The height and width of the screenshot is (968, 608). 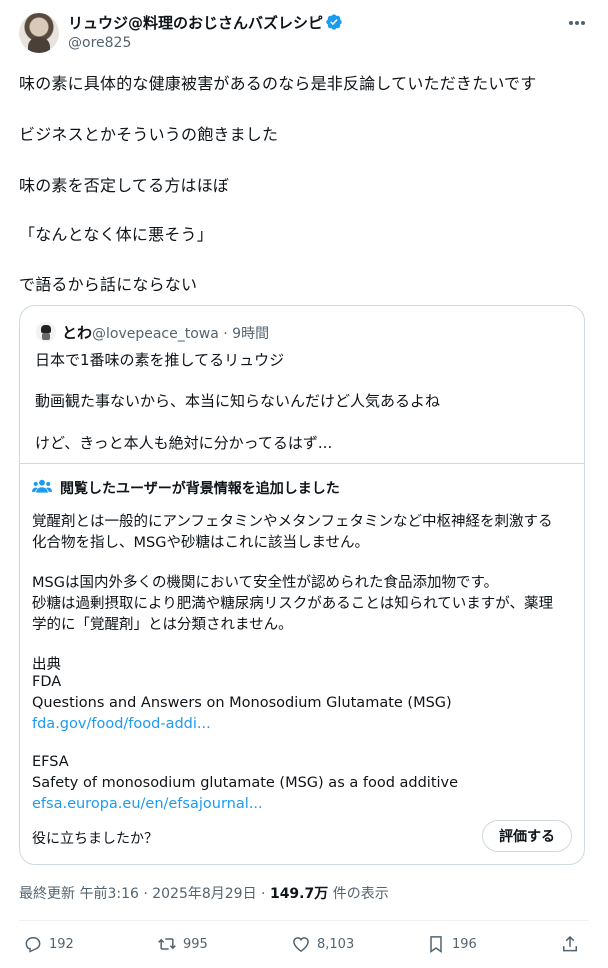 I want to click on like-count: 8,103, so click(x=336, y=944).